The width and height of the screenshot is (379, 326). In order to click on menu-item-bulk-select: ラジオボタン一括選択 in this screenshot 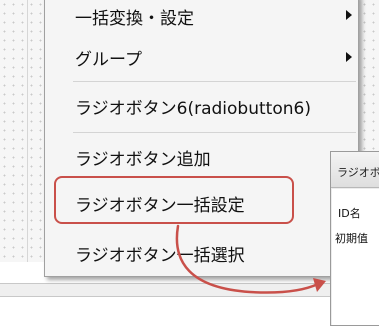, I will do `click(201, 253)`.